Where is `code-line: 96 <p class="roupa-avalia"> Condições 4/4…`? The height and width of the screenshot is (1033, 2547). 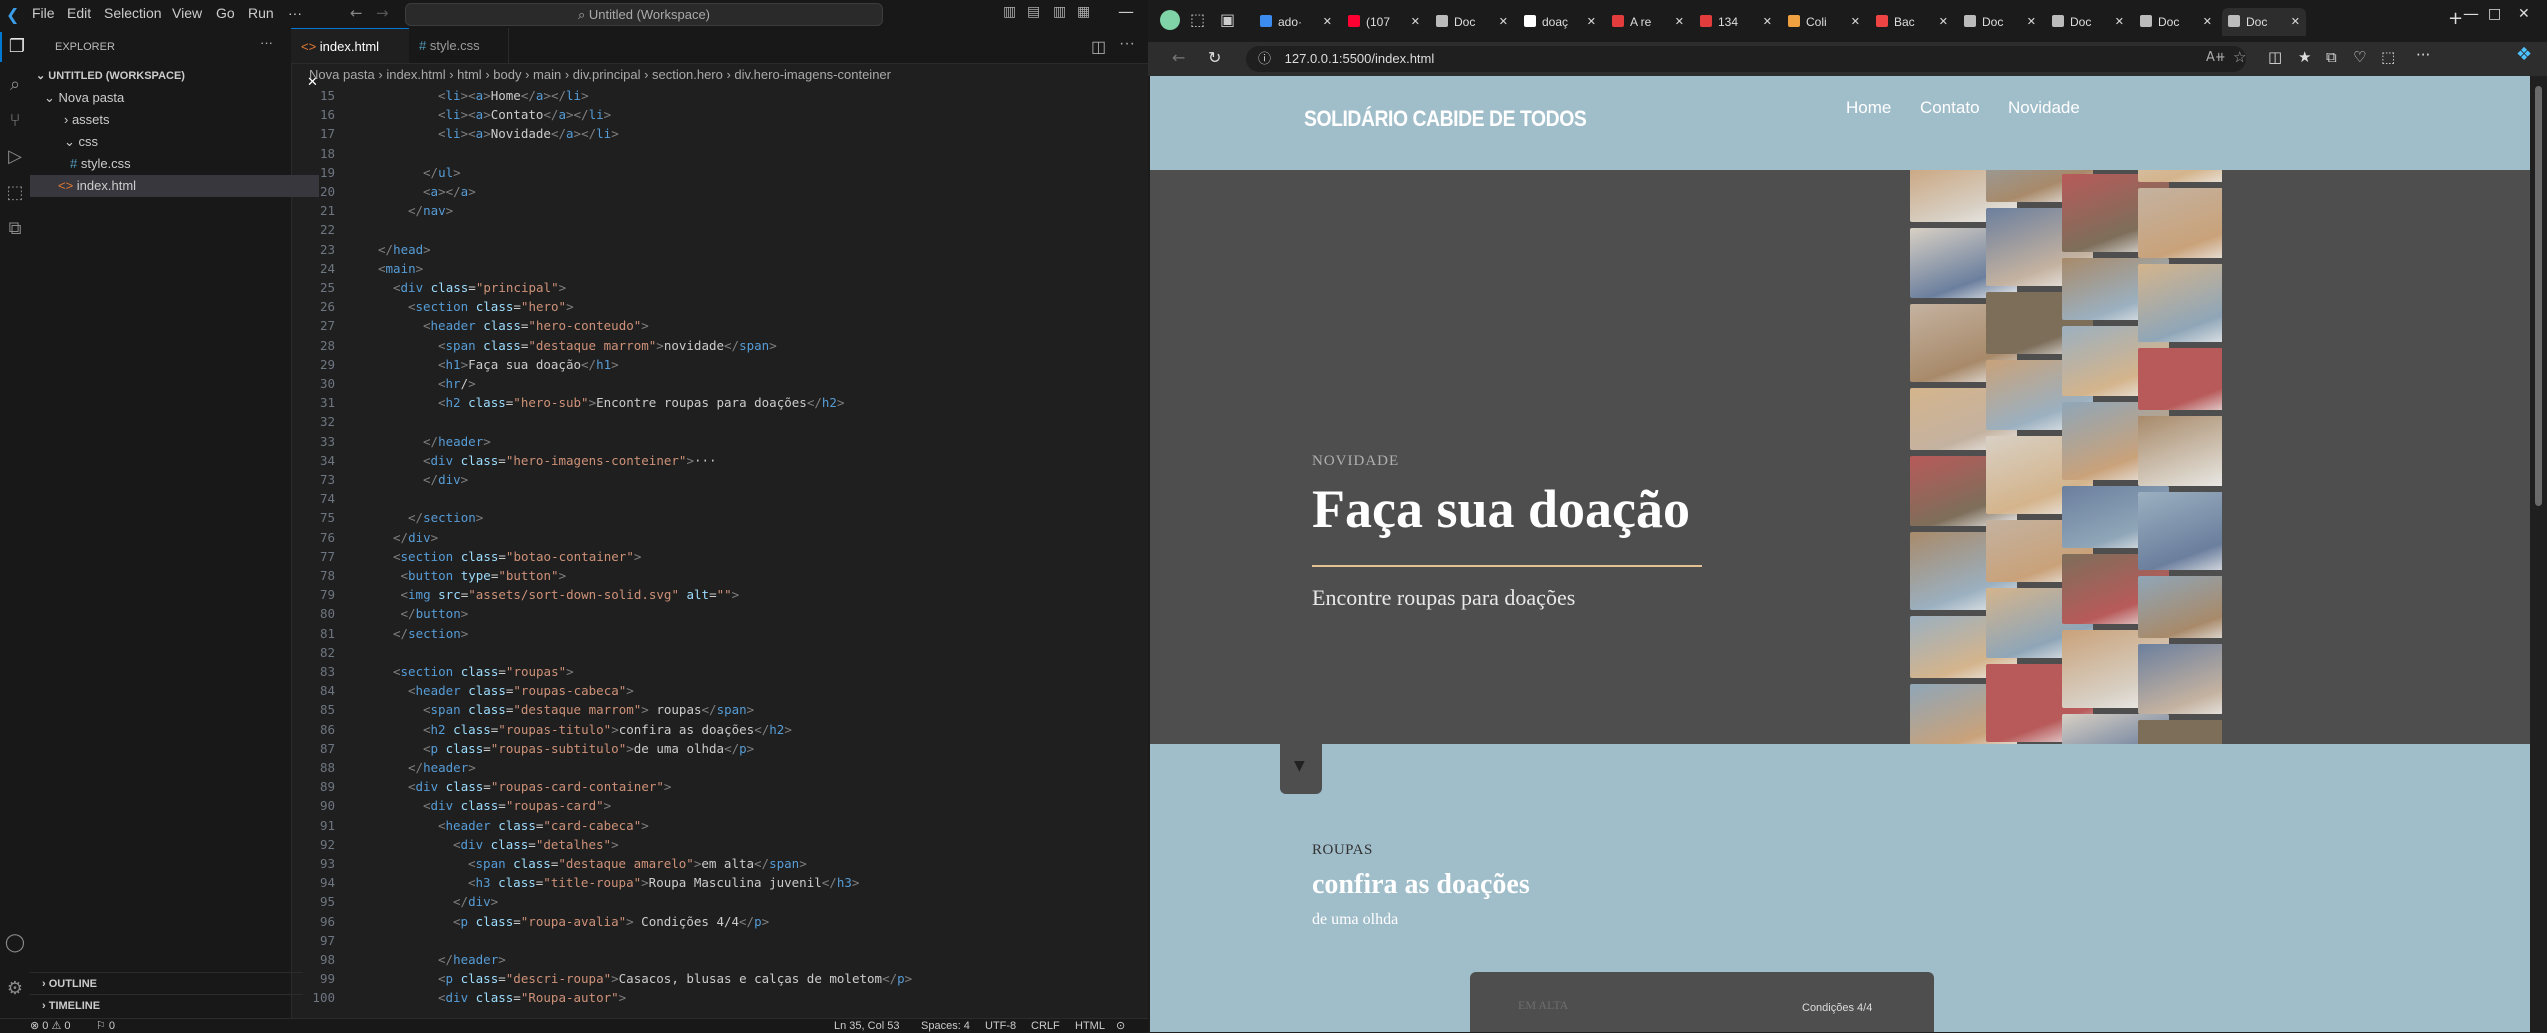
code-line: 96 <p class="roupa-avalia"> Condições 4/4… is located at coordinates (719, 921).